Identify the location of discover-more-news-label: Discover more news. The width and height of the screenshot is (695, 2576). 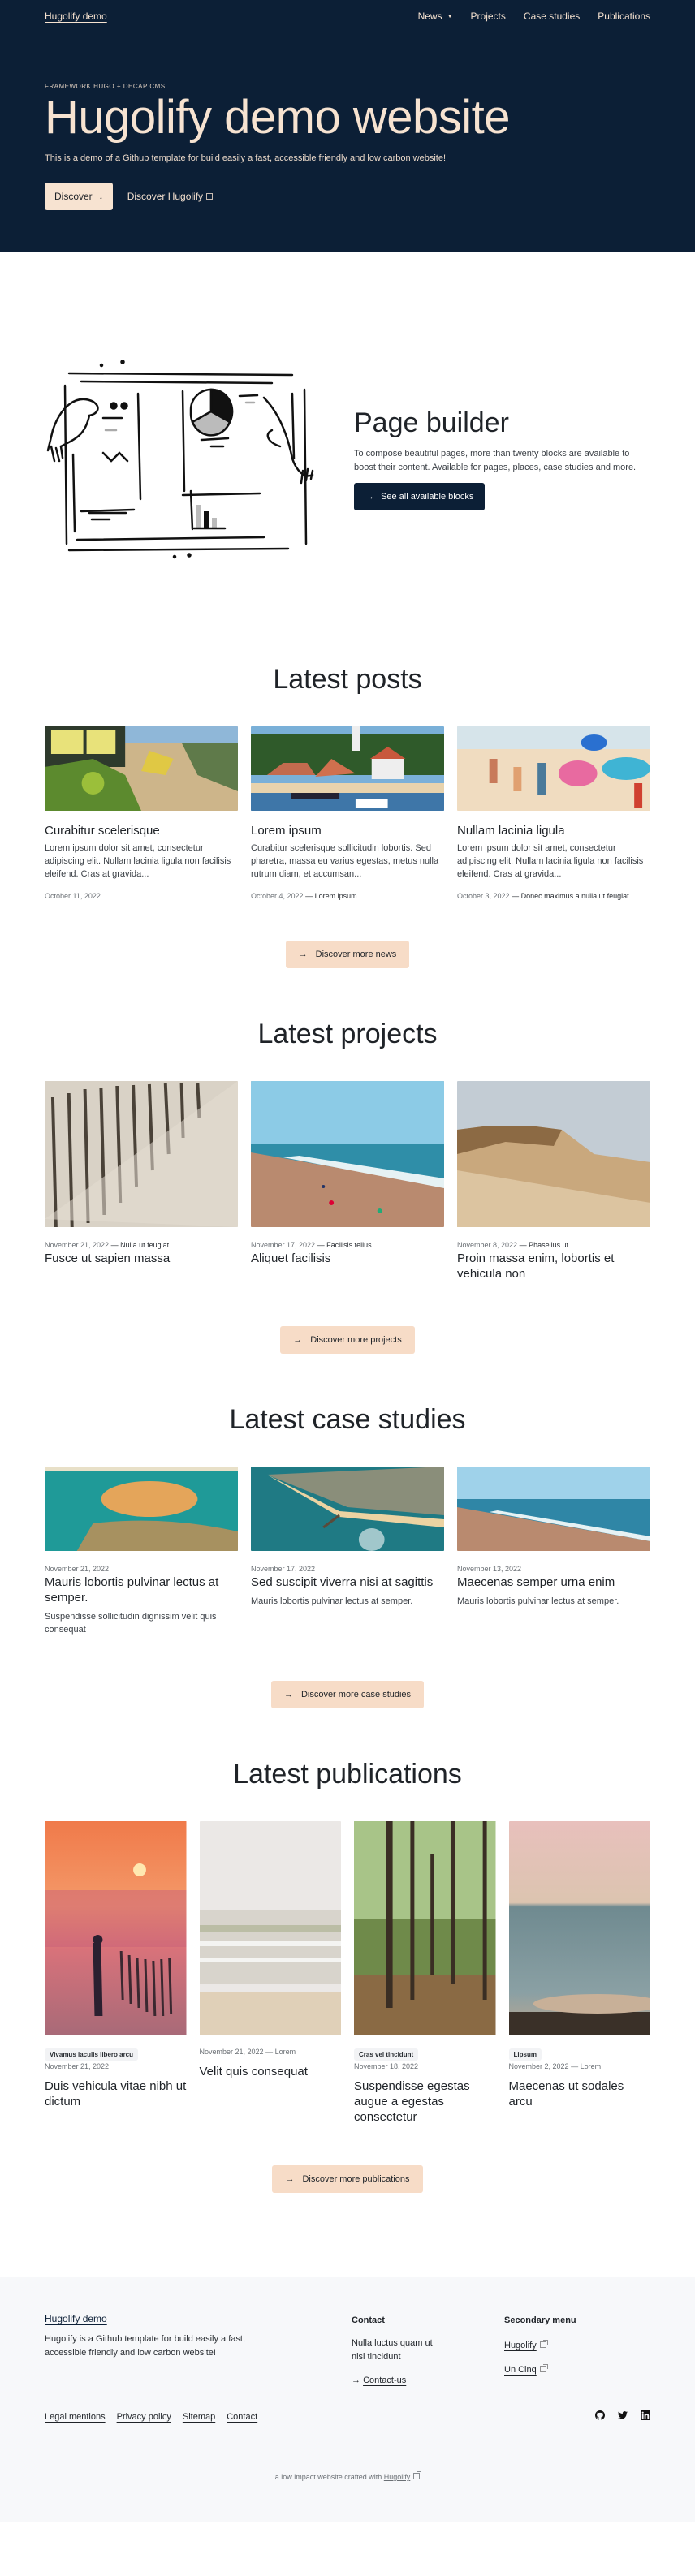
(356, 954).